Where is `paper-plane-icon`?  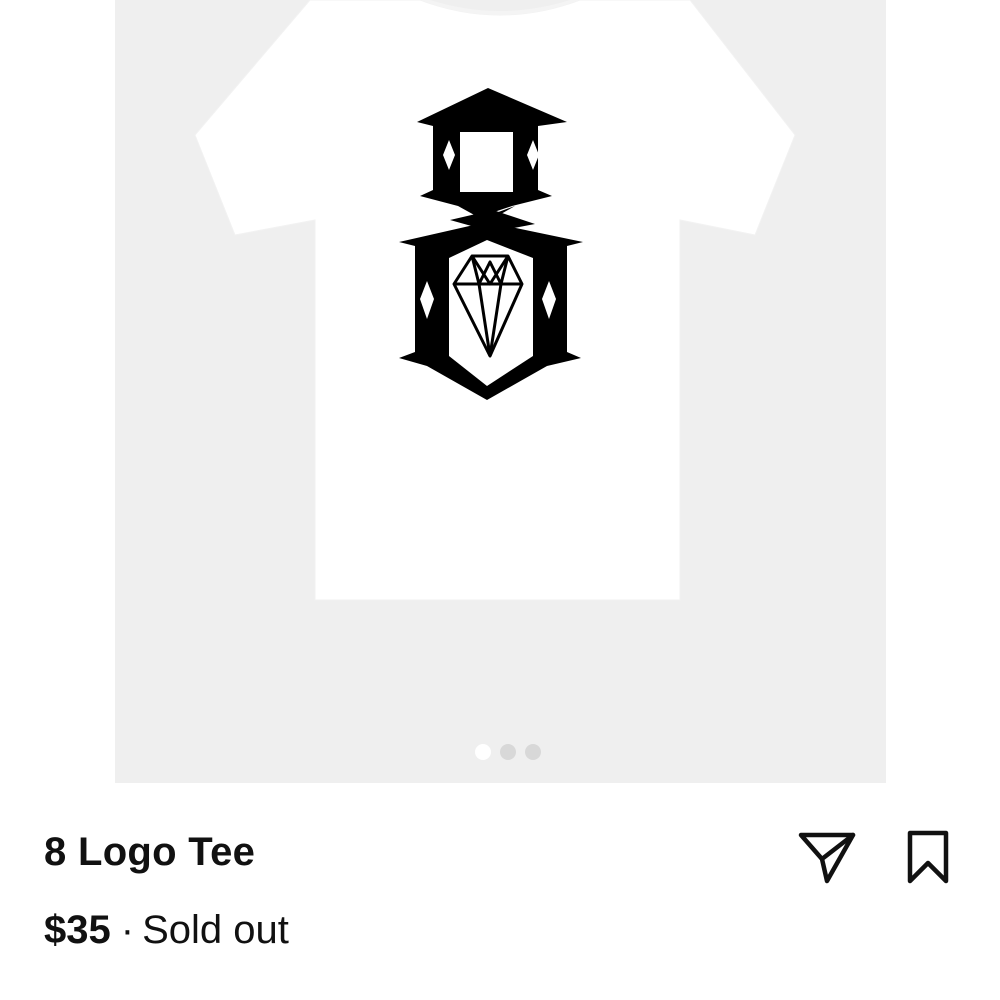 paper-plane-icon is located at coordinates (827, 858).